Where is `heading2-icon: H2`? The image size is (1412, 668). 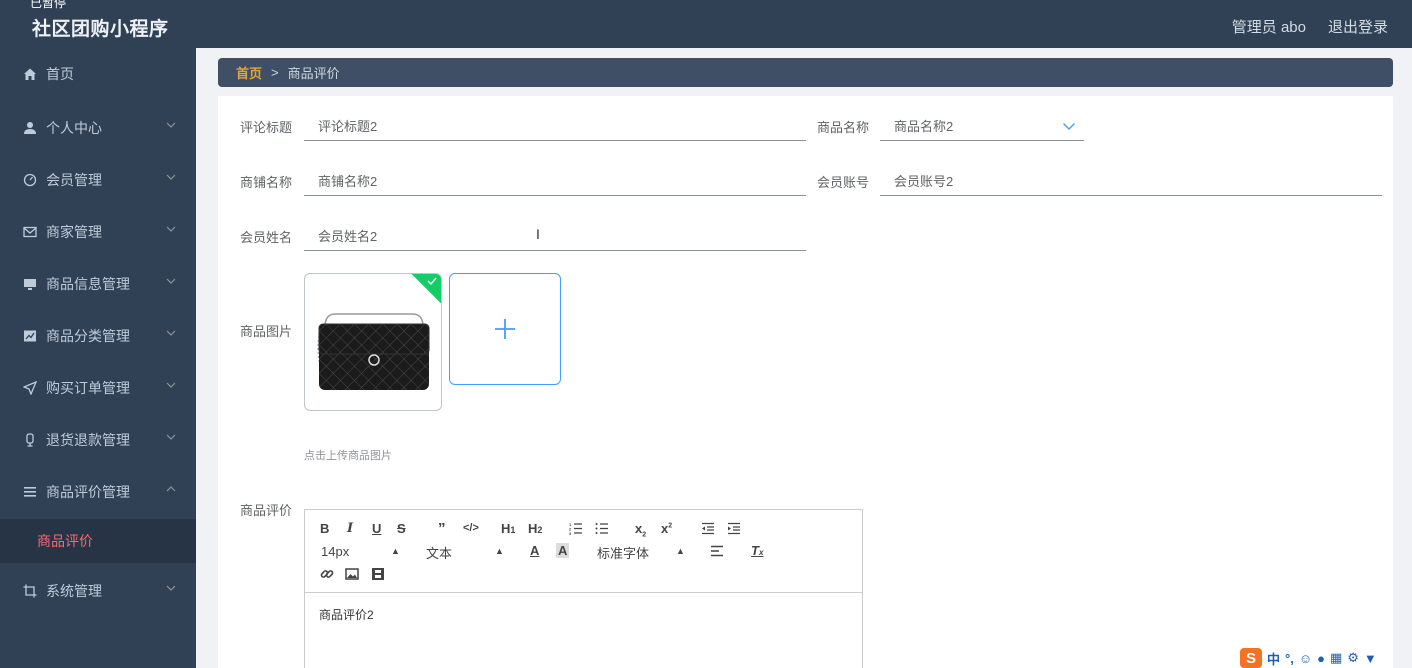 heading2-icon: H2 is located at coordinates (535, 528).